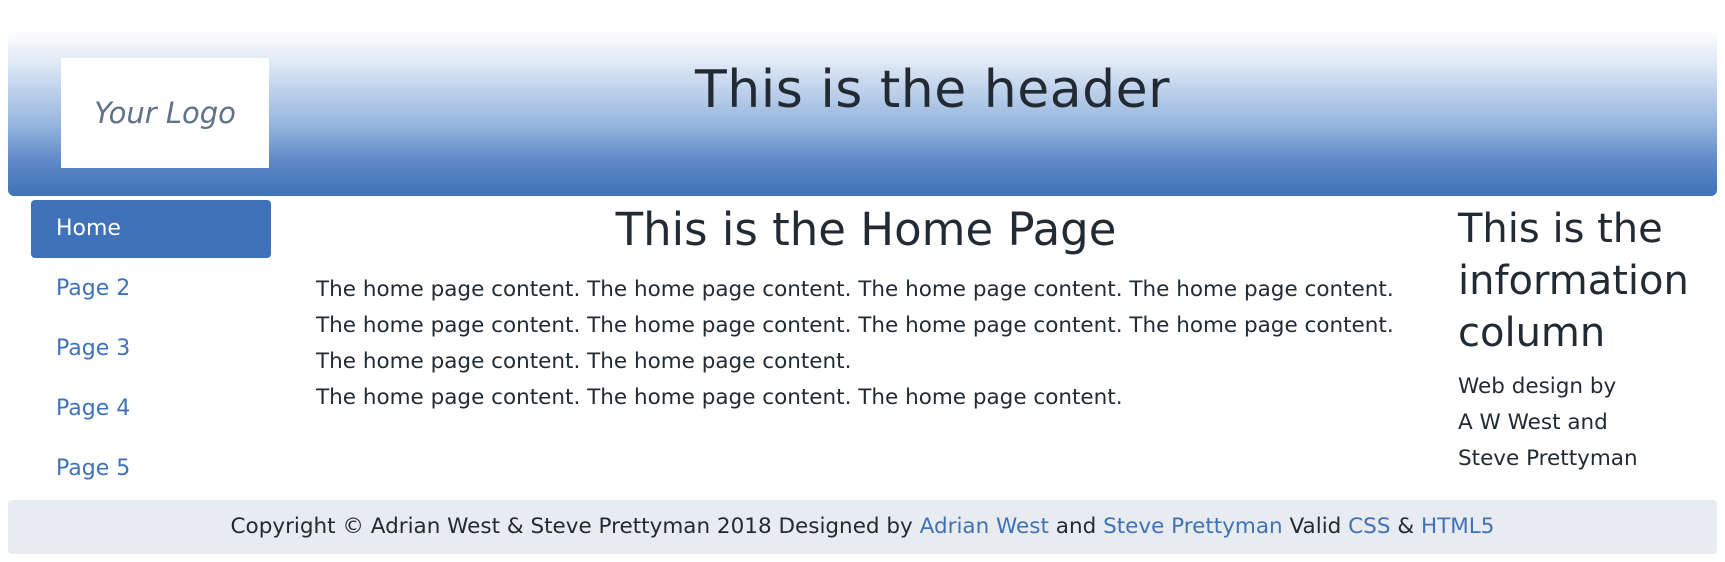 Image resolution: width=1725 pixels, height=562 pixels. What do you see at coordinates (165, 113) in the screenshot?
I see `logo: Your Logo` at bounding box center [165, 113].